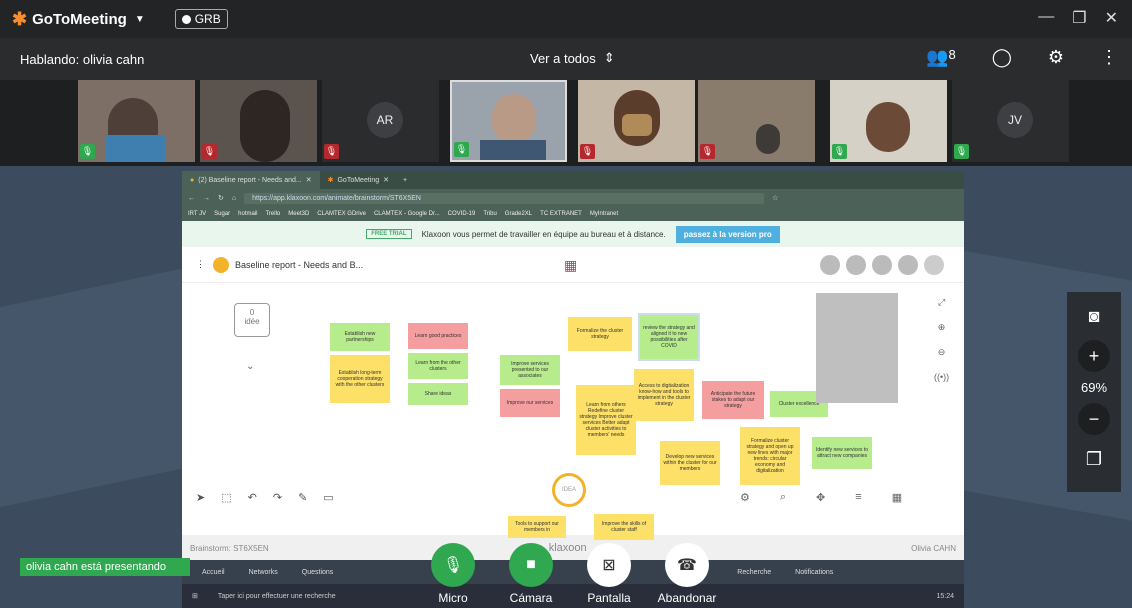 This screenshot has height=608, width=1132. I want to click on more-options-icon: ⋮, so click(1109, 57).